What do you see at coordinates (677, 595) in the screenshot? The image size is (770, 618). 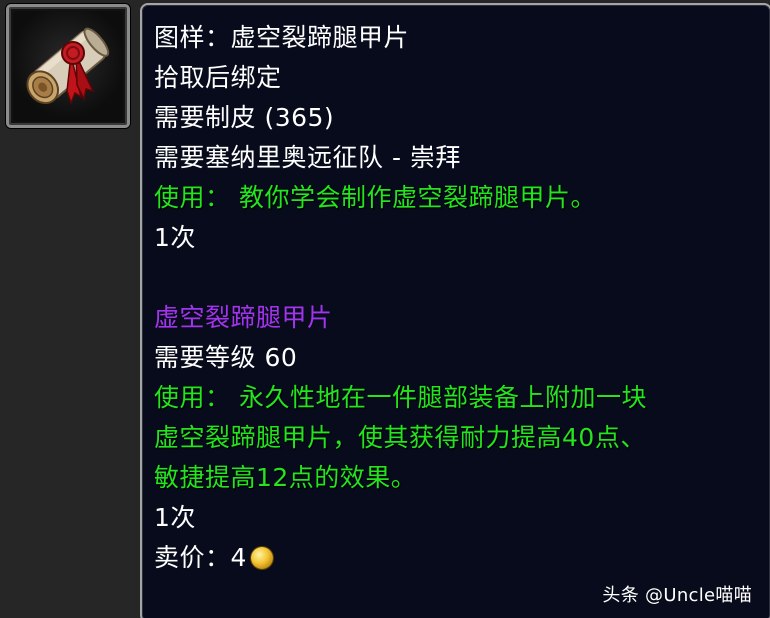 I see `watermark: 头条 @Uncle喵喵` at bounding box center [677, 595].